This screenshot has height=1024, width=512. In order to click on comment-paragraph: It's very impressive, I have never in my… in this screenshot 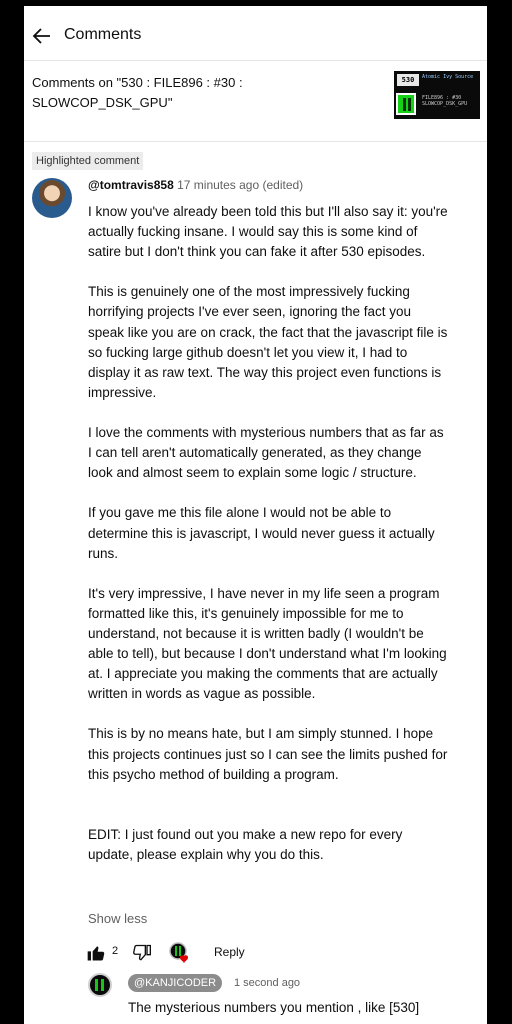, I will do `click(267, 643)`.